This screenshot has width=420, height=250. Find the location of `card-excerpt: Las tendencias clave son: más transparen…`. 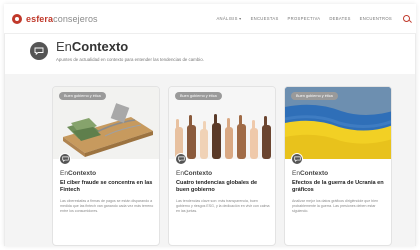

card-excerpt: Las tendencias clave son: más transparen… is located at coordinates (223, 206).